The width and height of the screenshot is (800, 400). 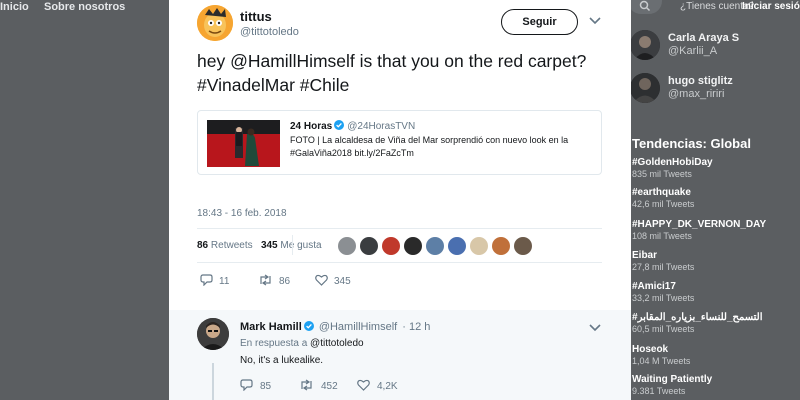 I want to click on trend-item: Hoseok 1,04 M Tweets, so click(x=716, y=355).